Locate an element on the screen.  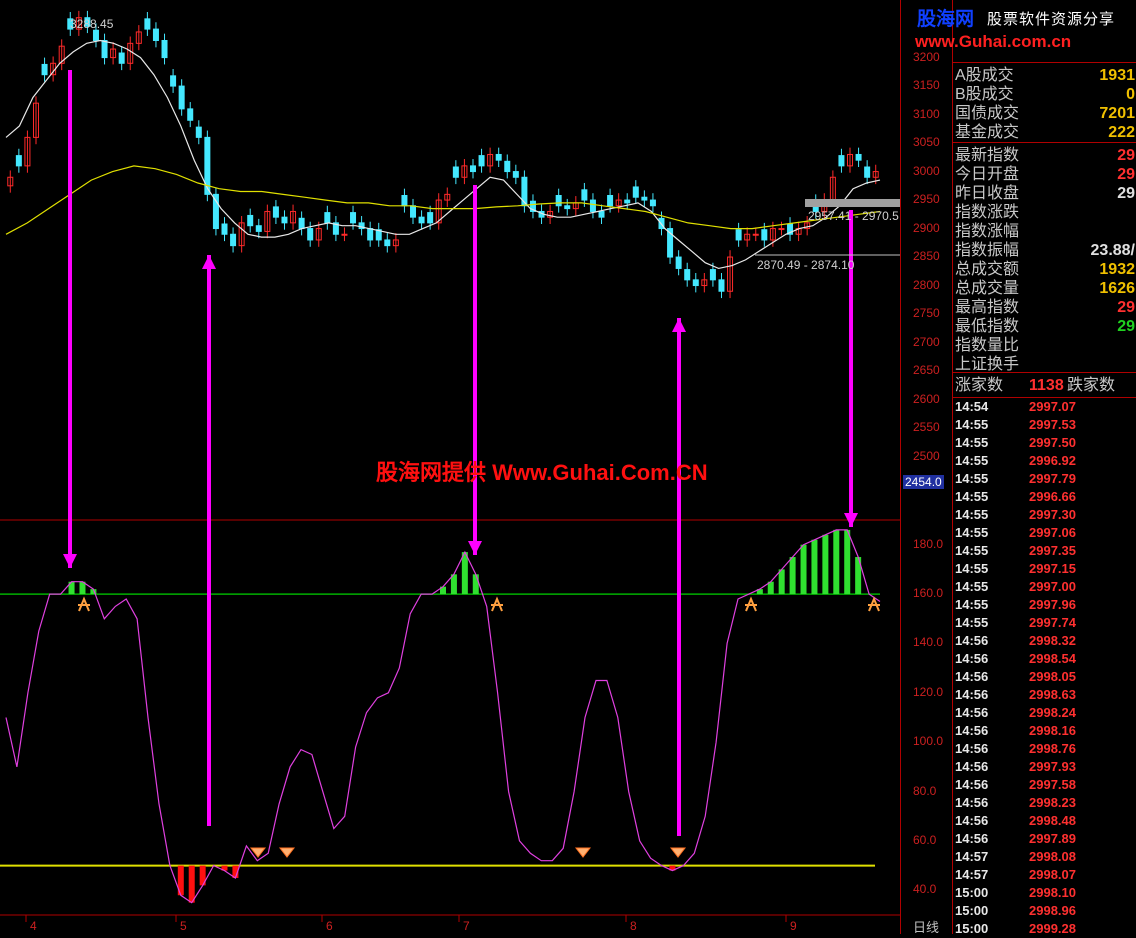
x-tick-label: 9 is located at coordinates (793, 926).